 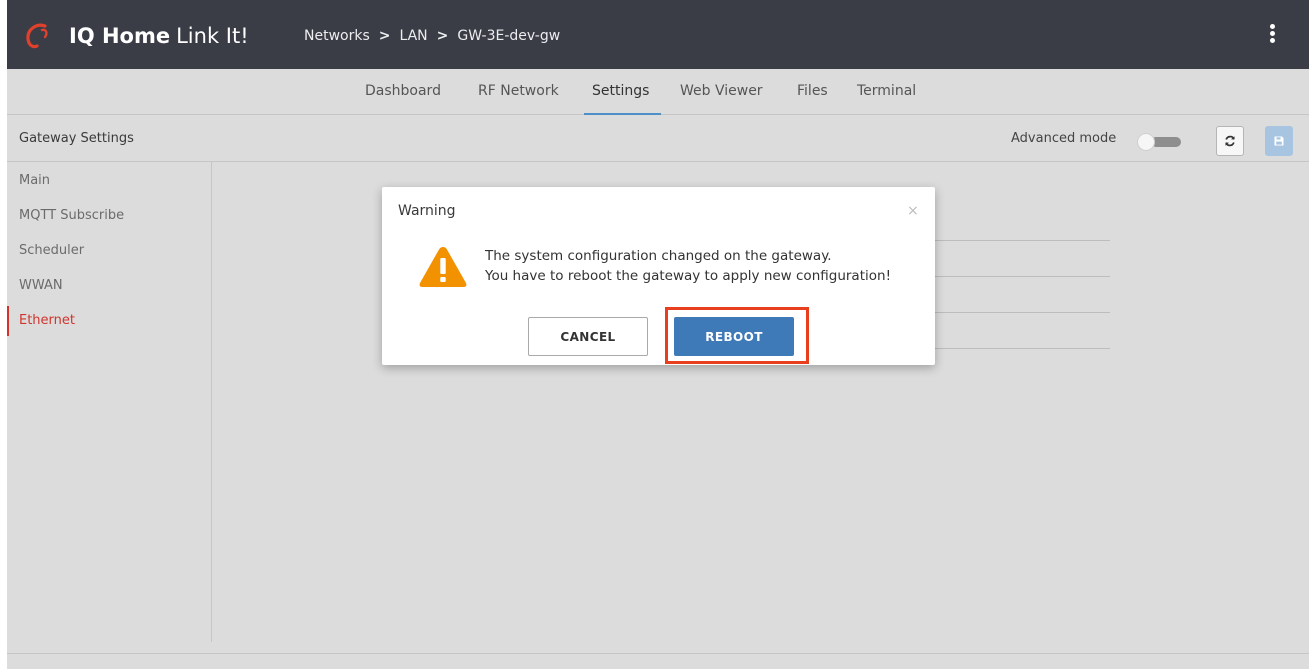 What do you see at coordinates (37, 36) in the screenshot?
I see `link-logo-icon` at bounding box center [37, 36].